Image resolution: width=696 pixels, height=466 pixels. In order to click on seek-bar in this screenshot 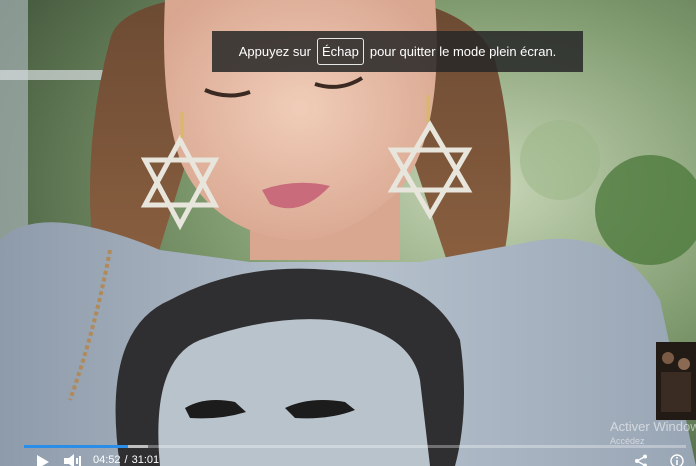, I will do `click(355, 446)`.